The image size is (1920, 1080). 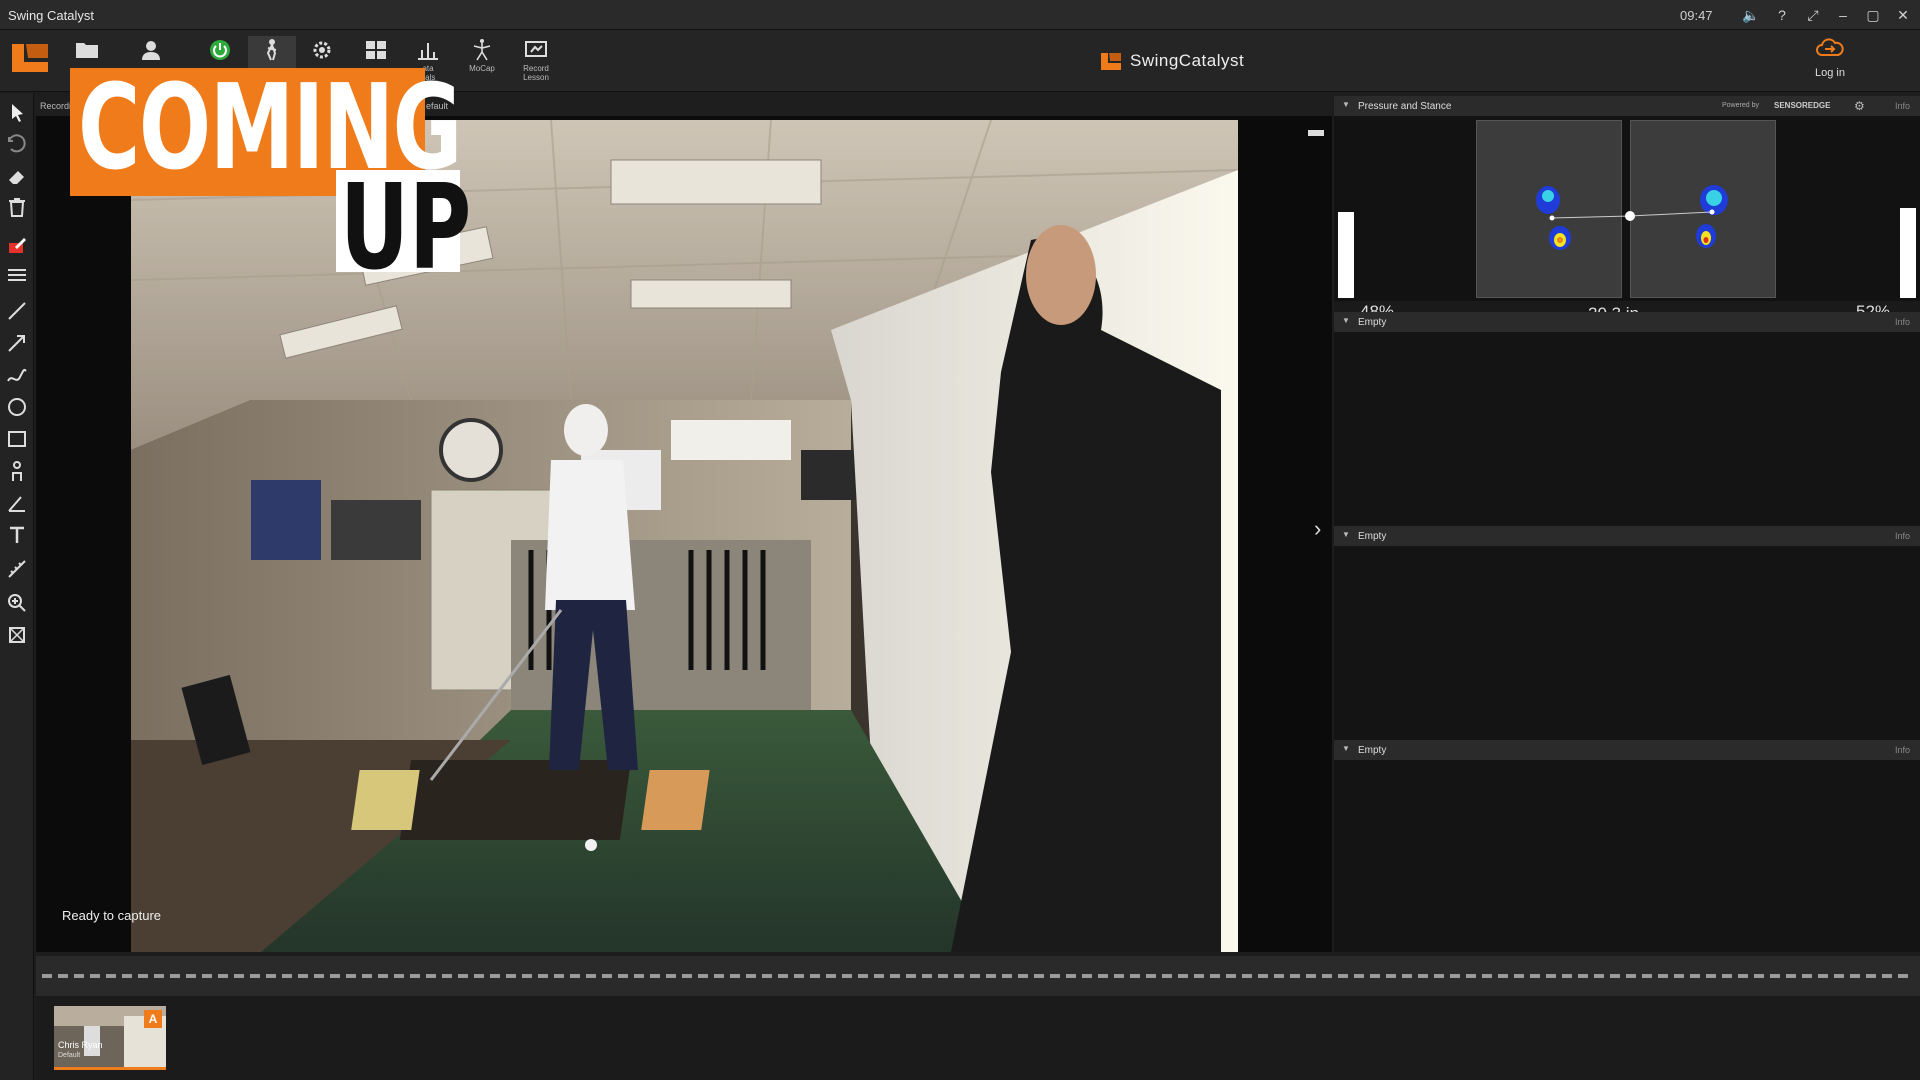 What do you see at coordinates (17, 177) in the screenshot?
I see `eraser-icon` at bounding box center [17, 177].